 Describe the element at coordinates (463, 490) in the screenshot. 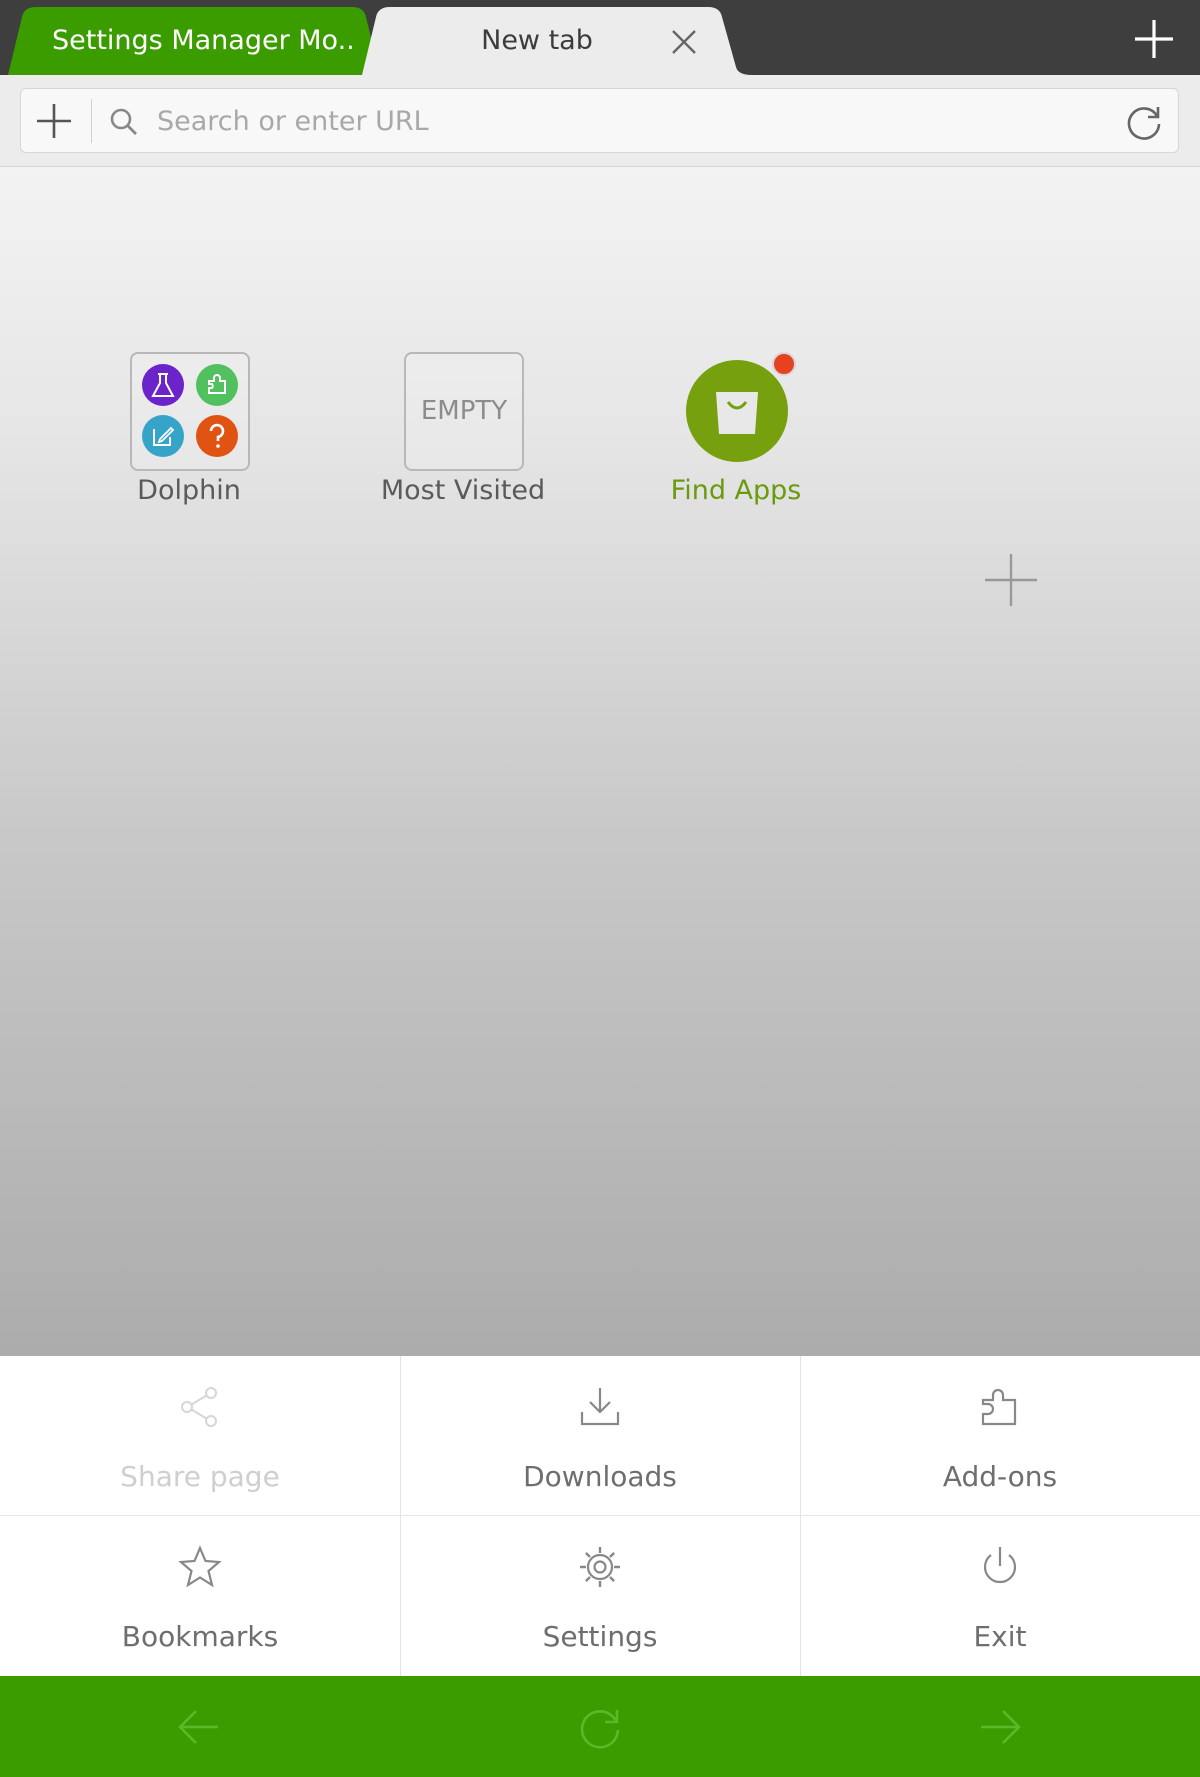

I see `tile-label: Most Visited` at that location.